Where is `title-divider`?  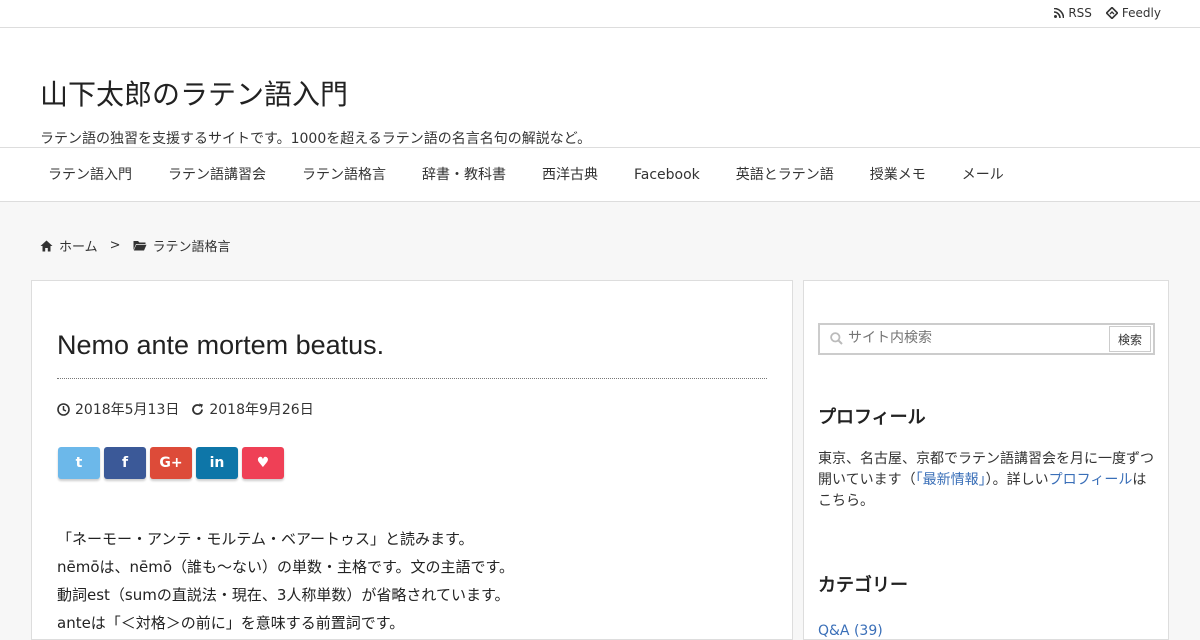
title-divider is located at coordinates (412, 378).